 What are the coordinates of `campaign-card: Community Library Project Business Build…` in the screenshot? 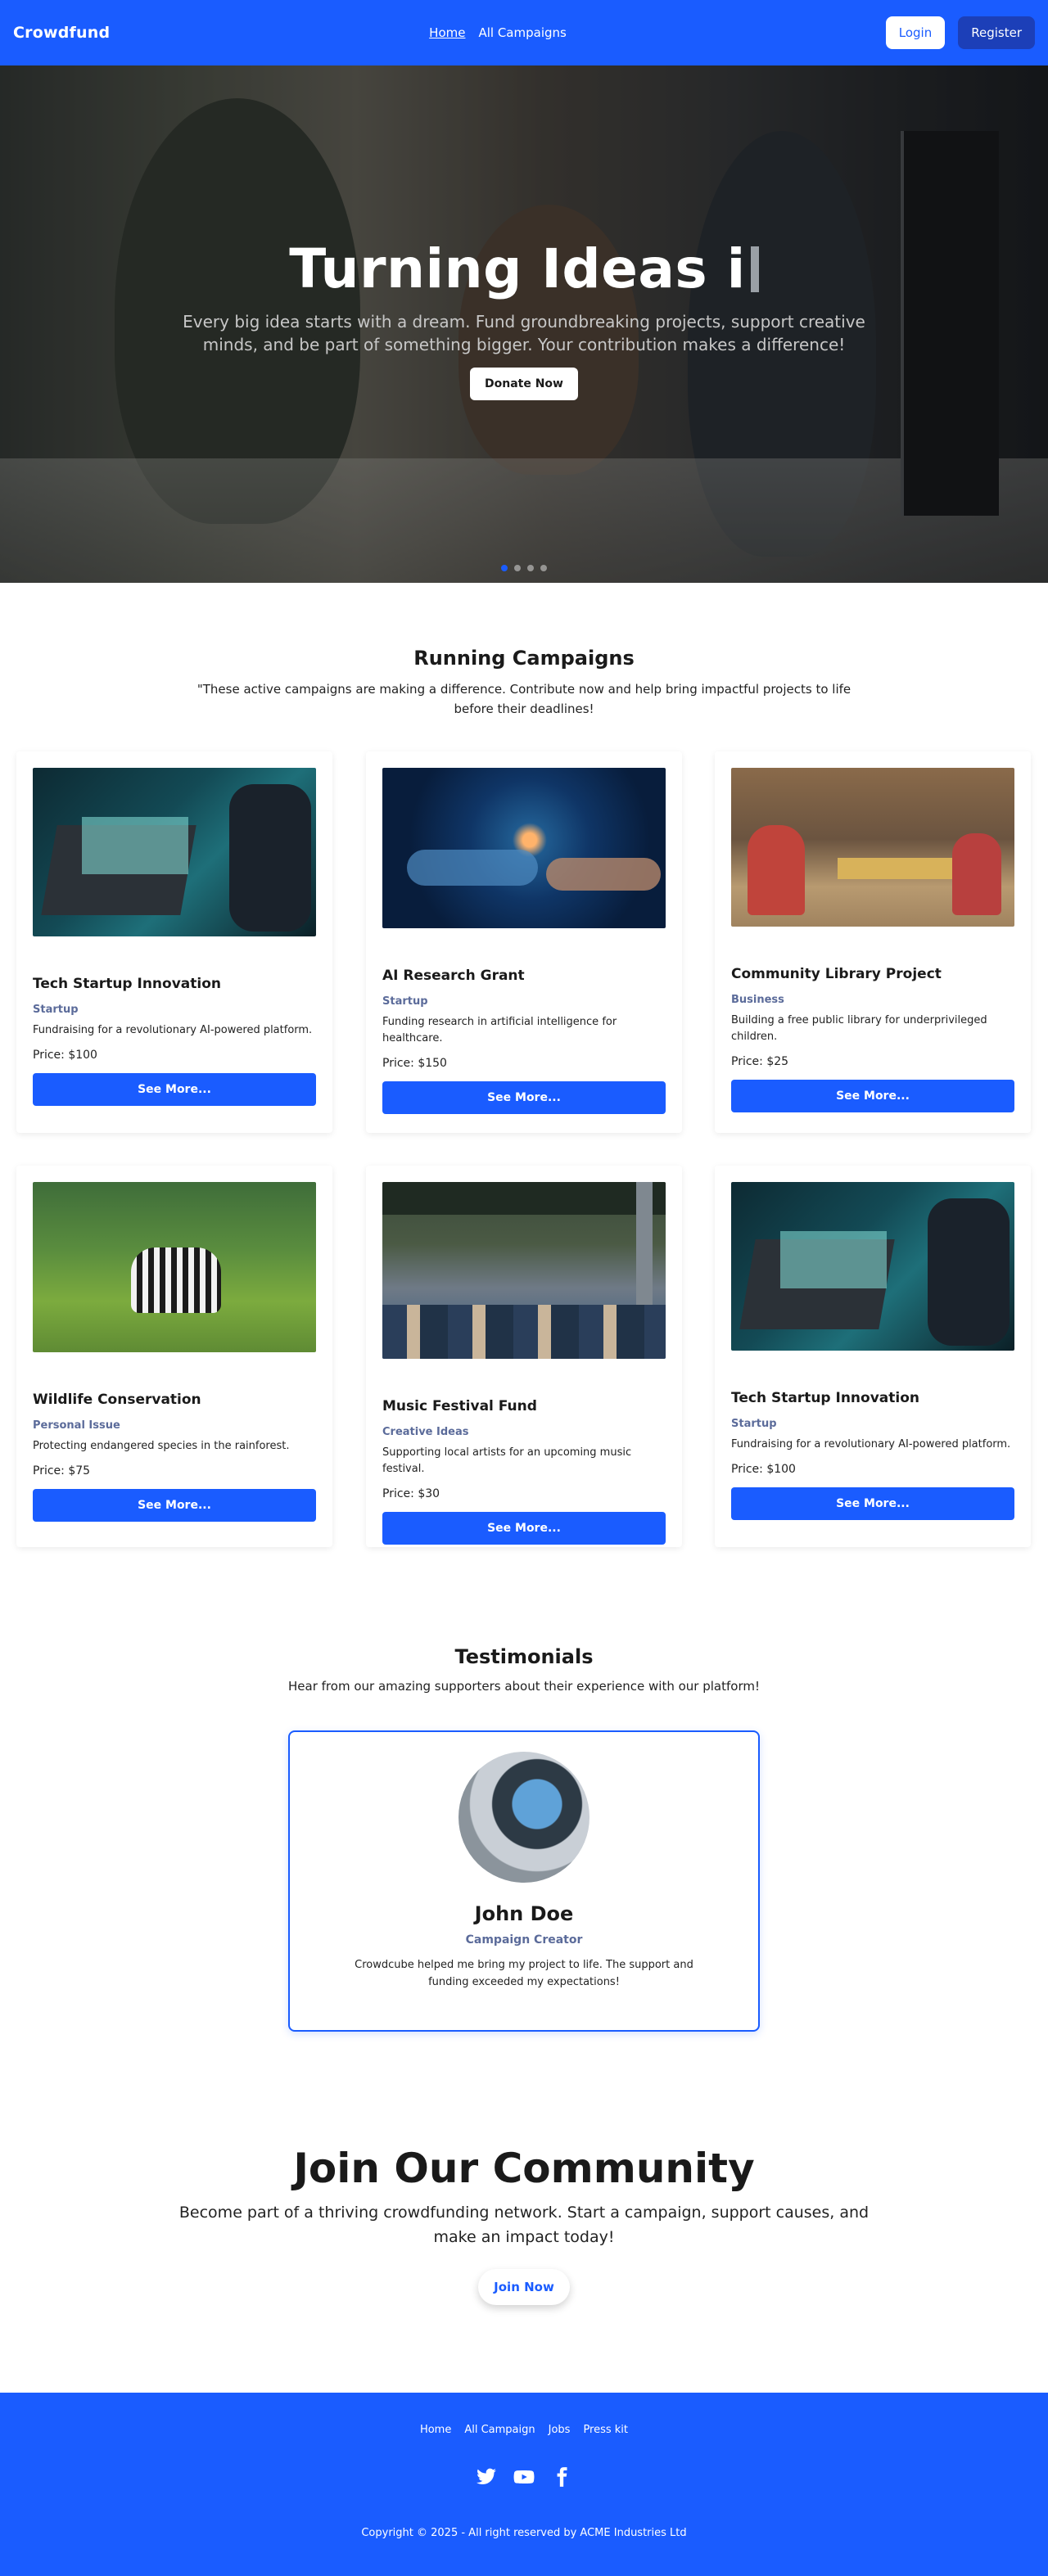 It's located at (873, 942).